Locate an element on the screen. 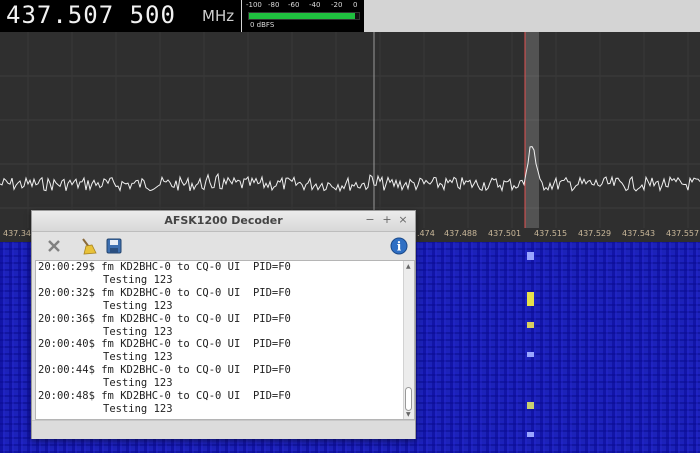 The height and width of the screenshot is (453, 700). log-entry-header: 20:00:40$ fm KD2BHC-0 to CQ-0 UI PID=F0 is located at coordinates (225, 344).